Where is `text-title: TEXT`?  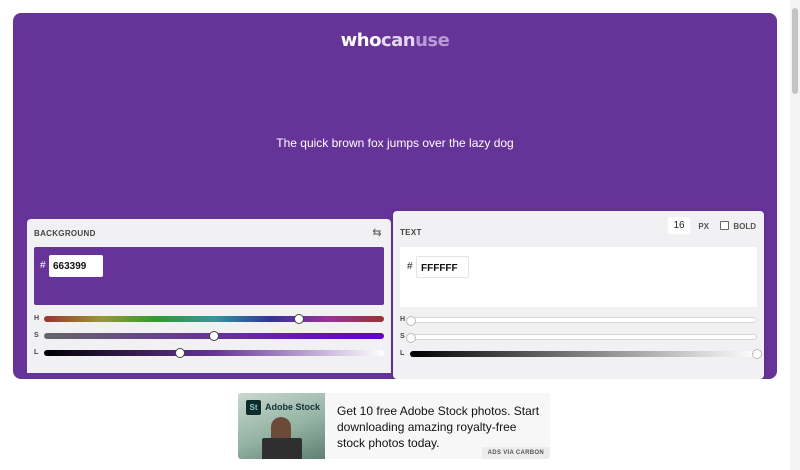 text-title: TEXT is located at coordinates (411, 232).